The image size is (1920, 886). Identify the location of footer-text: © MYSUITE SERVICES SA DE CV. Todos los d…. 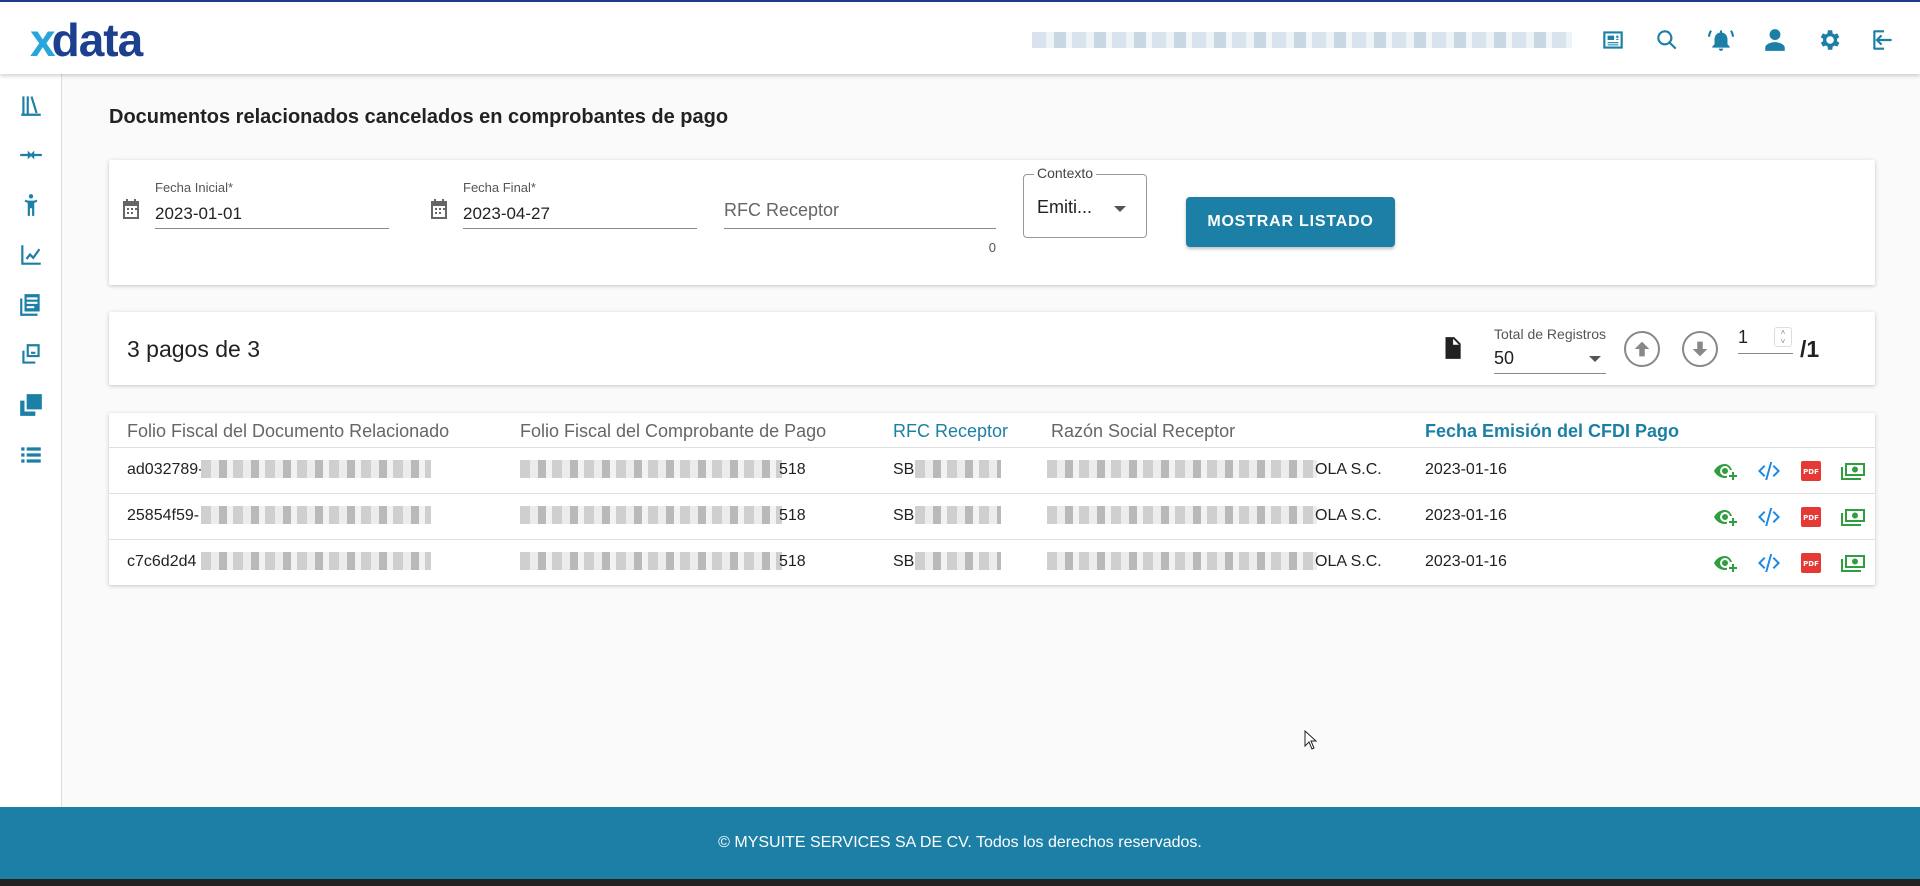
(960, 842).